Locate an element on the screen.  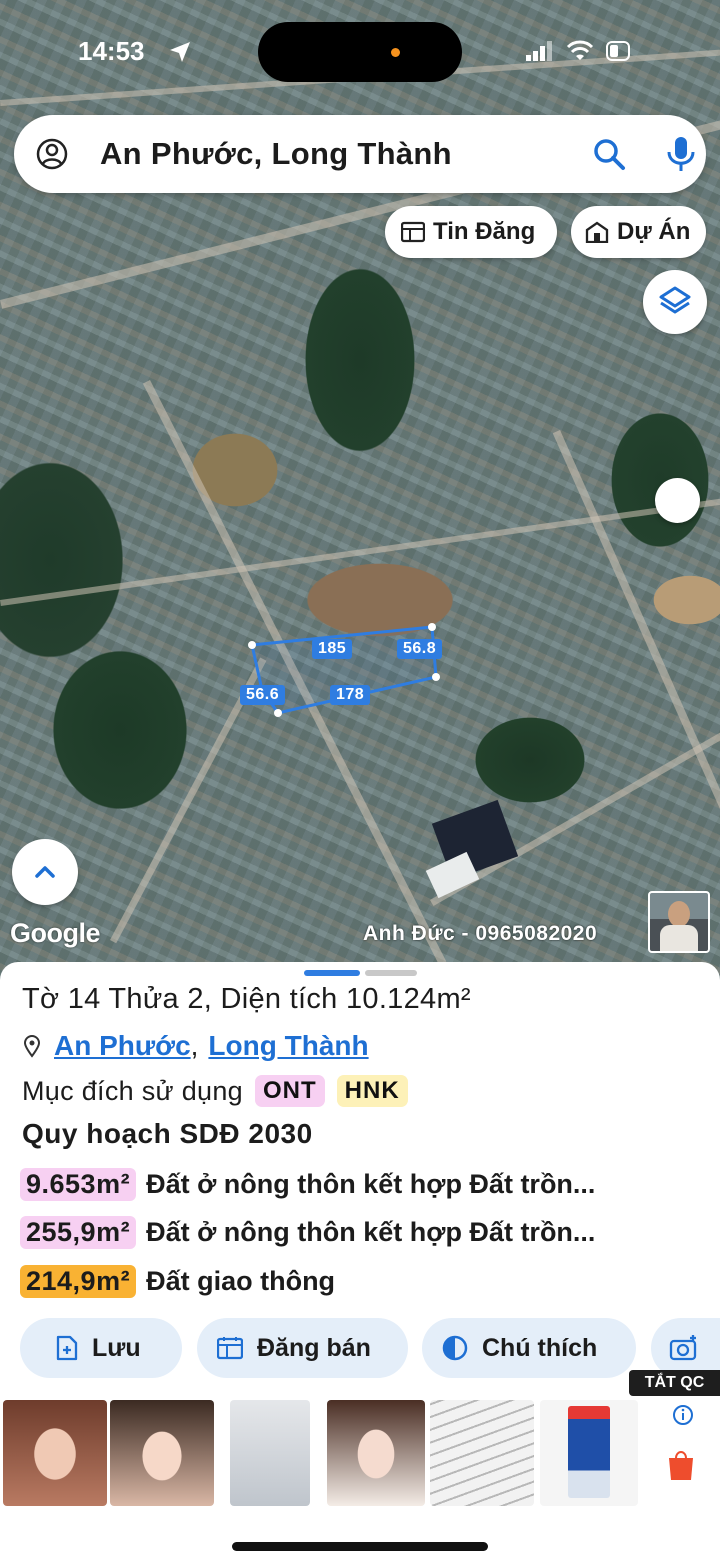
post-for-sale-label: Đăng bán is located at coordinates (314, 1347).